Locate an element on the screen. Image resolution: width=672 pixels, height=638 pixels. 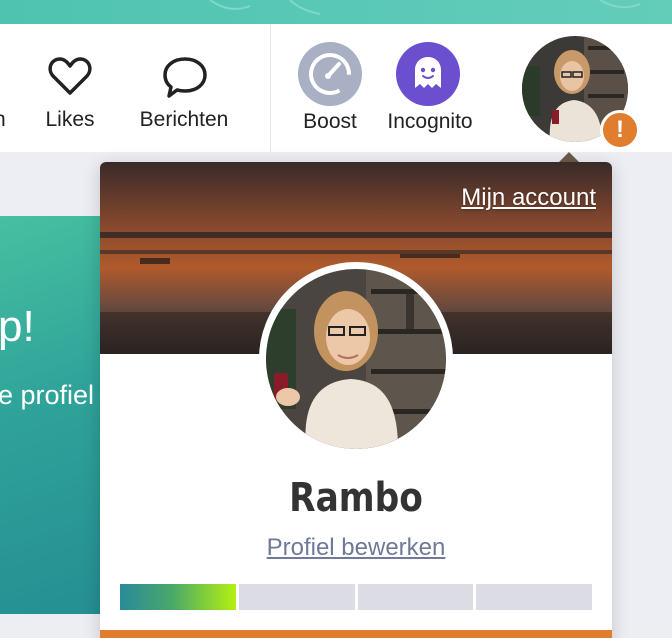
incognito-button is located at coordinates (428, 74).